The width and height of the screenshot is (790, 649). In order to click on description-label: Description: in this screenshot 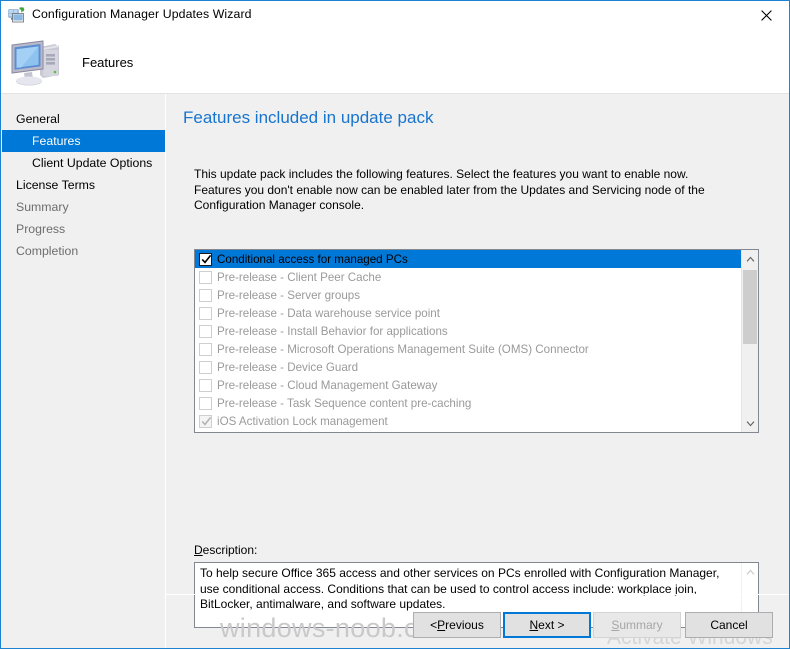, I will do `click(225, 550)`.